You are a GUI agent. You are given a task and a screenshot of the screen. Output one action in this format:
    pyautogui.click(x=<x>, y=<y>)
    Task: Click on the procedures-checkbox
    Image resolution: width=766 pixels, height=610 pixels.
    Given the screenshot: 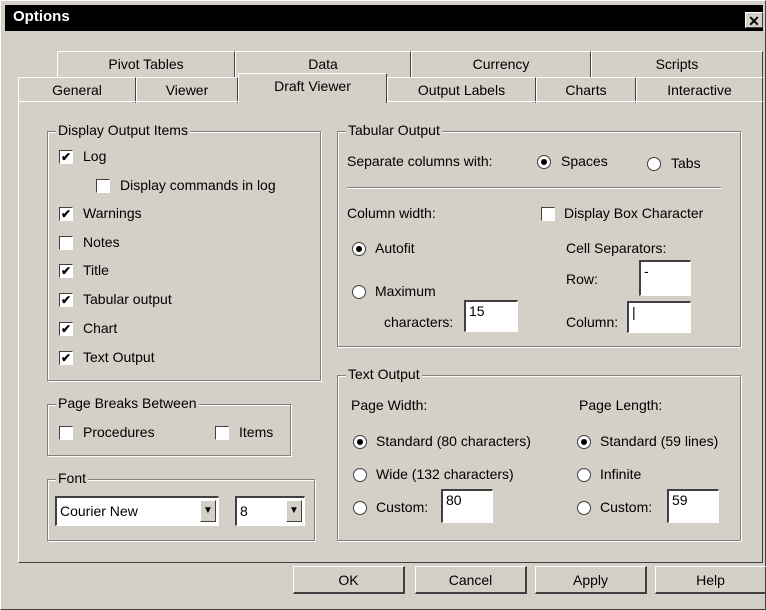 What is the action you would take?
    pyautogui.click(x=66, y=433)
    